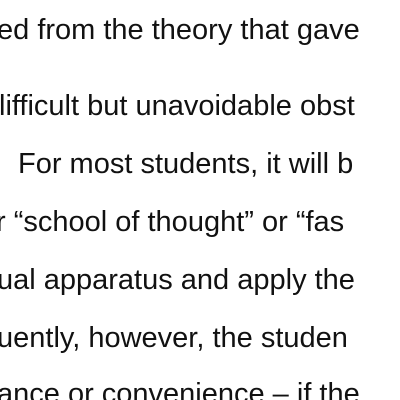  What do you see at coordinates (177, 106) in the screenshot?
I see `text-line-2: lifficult but unavoidable obst` at bounding box center [177, 106].